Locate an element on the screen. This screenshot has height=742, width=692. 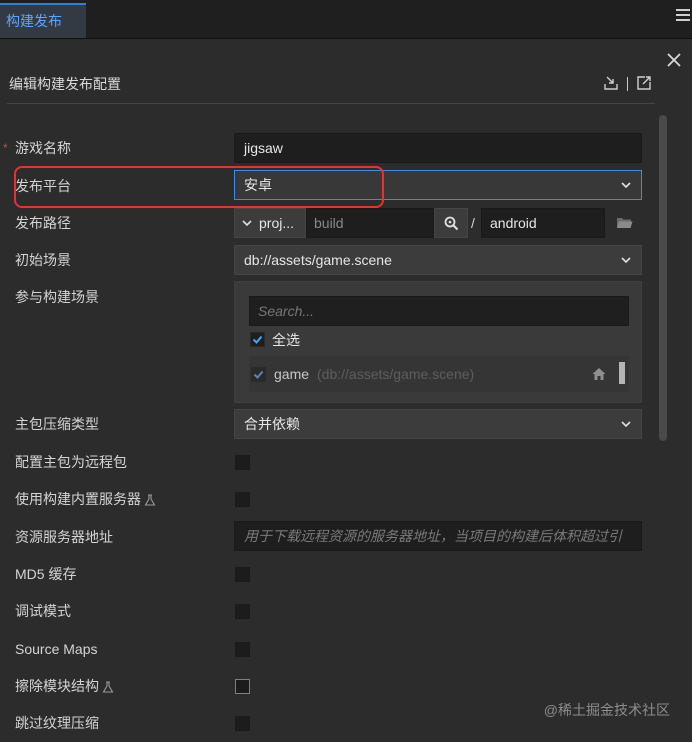
select-all-label: 全选 is located at coordinates (286, 340).